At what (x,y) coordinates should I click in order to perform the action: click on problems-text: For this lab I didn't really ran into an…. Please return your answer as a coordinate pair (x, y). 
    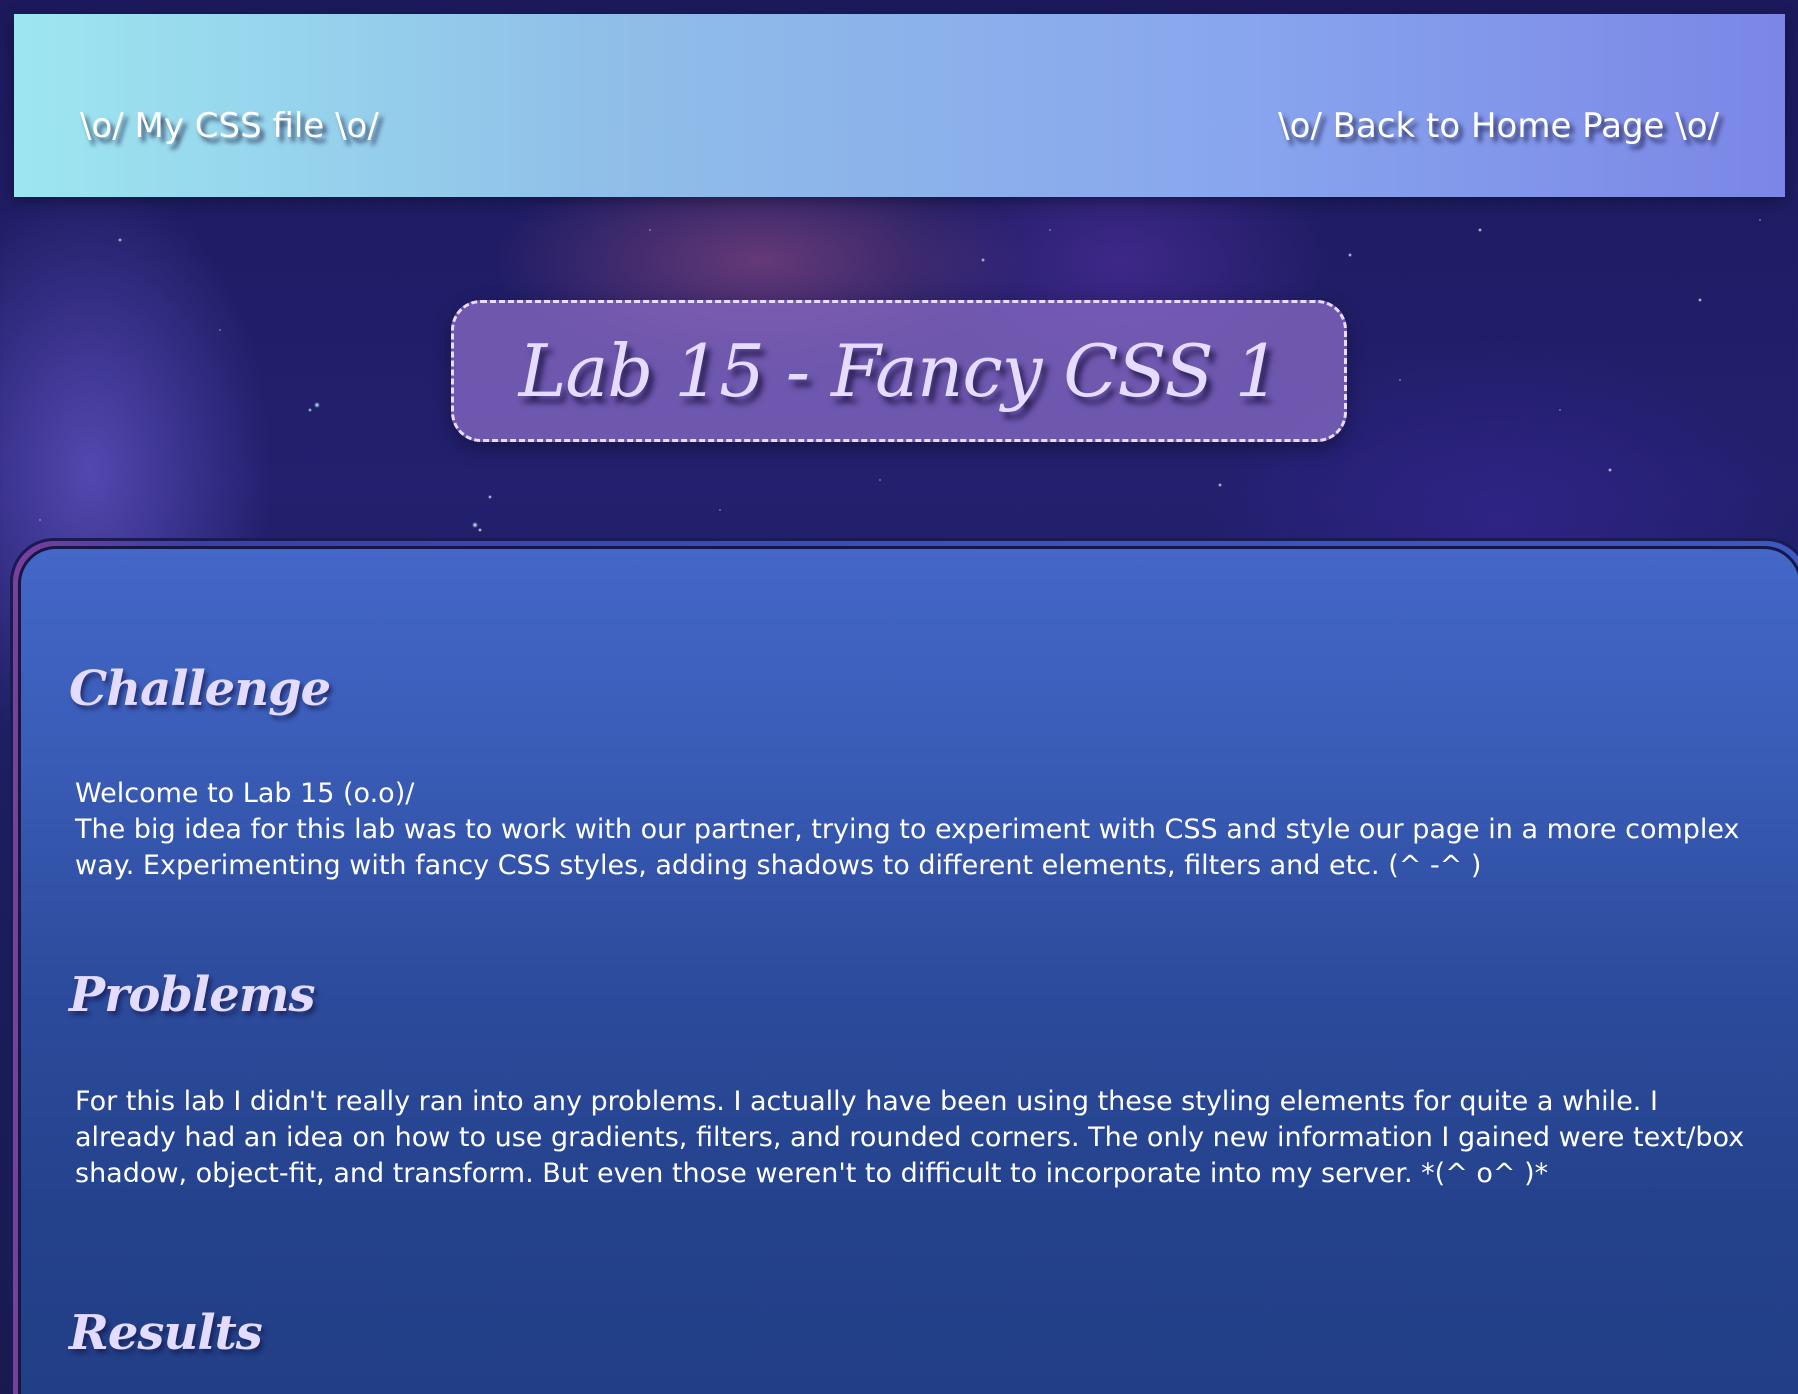
    Looking at the image, I should click on (910, 1137).